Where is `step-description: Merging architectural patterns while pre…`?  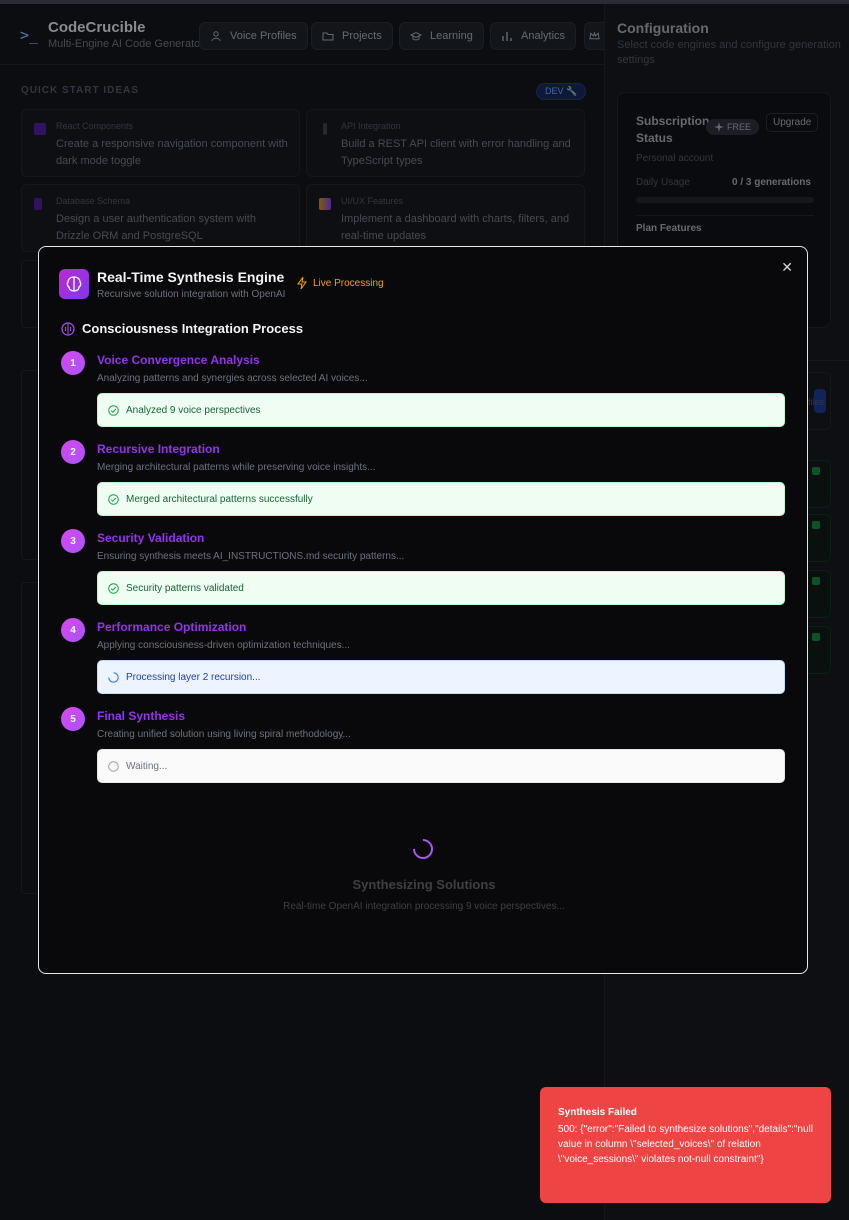 step-description: Merging architectural patterns while pre… is located at coordinates (236, 467).